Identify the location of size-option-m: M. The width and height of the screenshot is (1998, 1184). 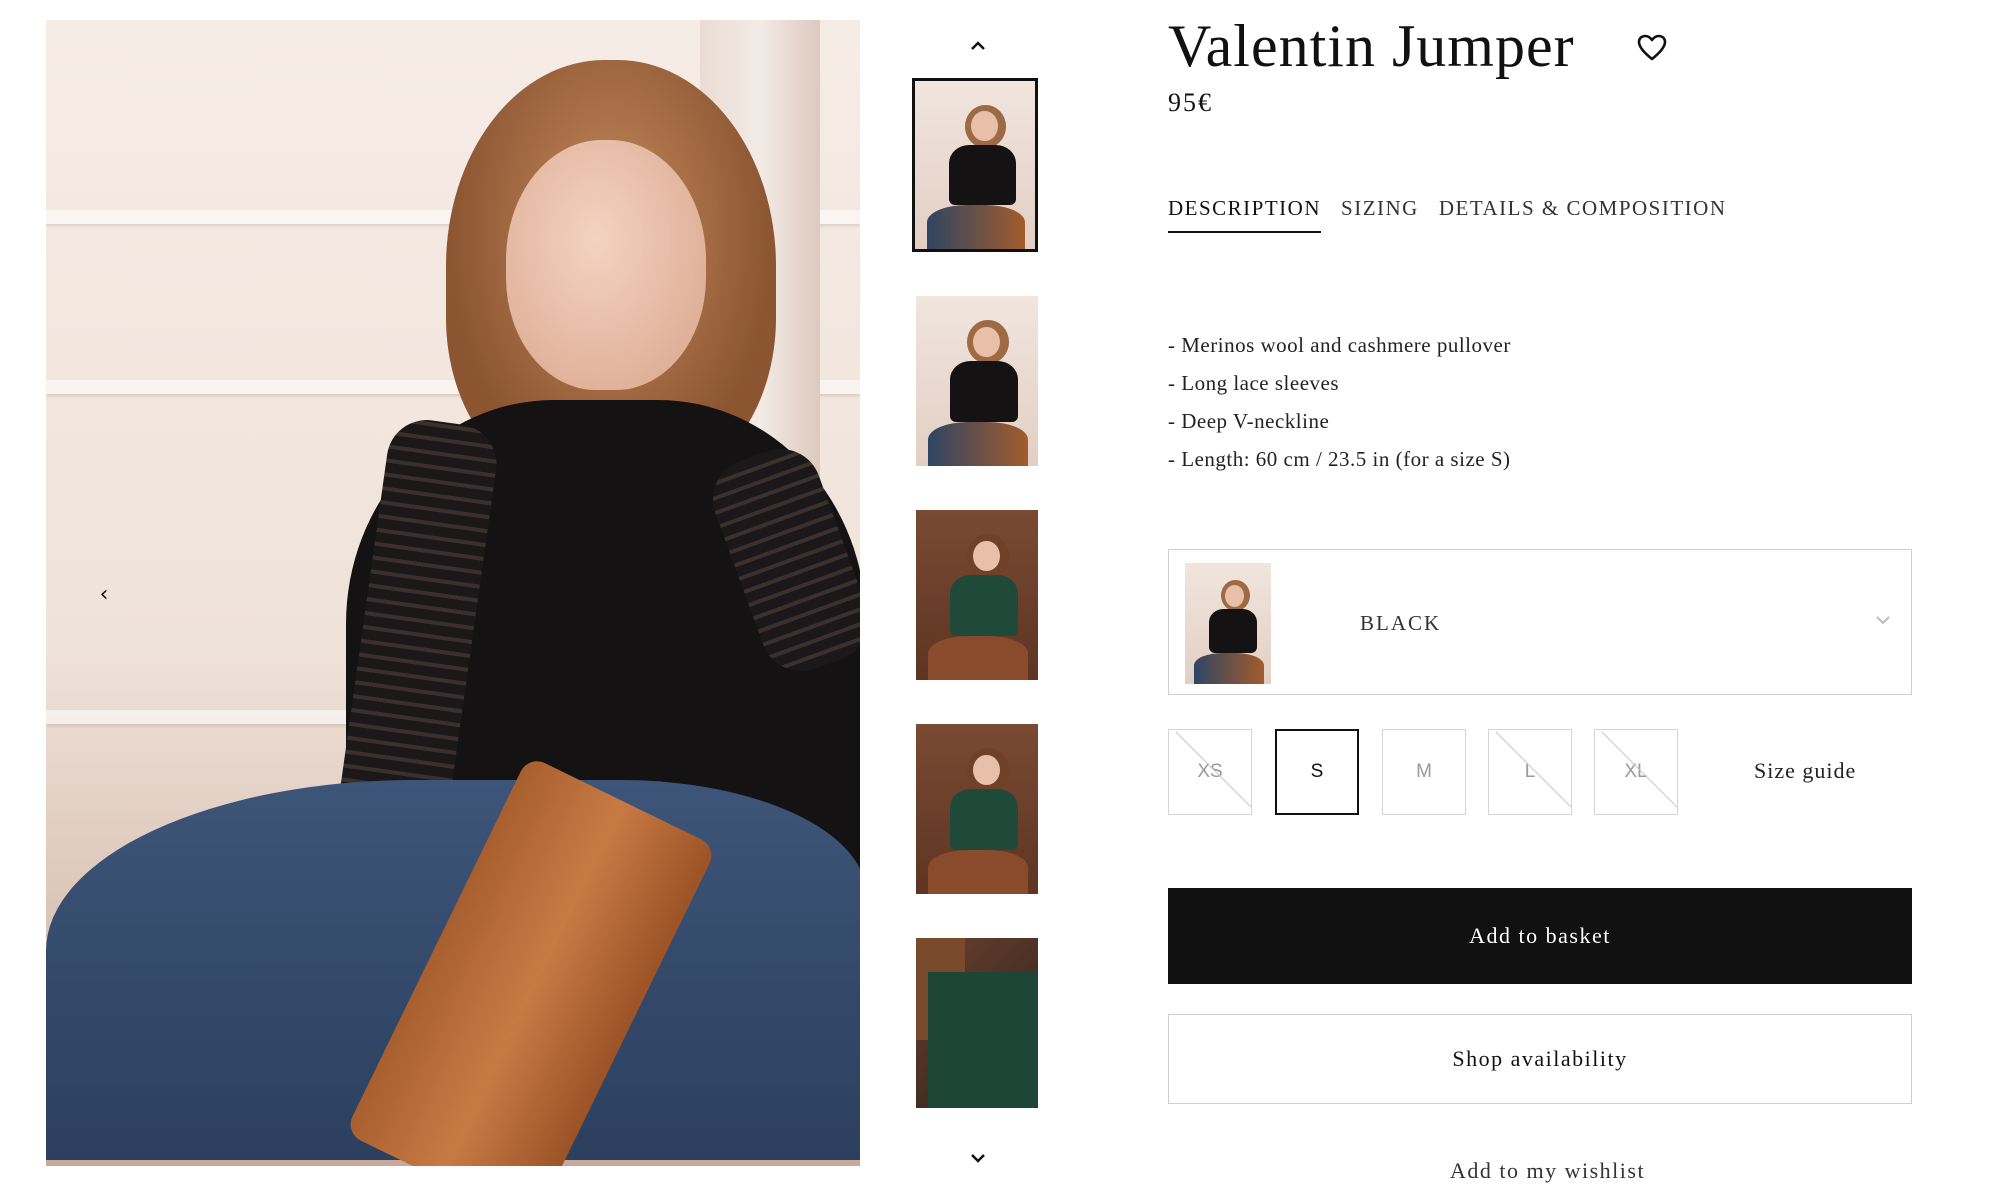
(1424, 772).